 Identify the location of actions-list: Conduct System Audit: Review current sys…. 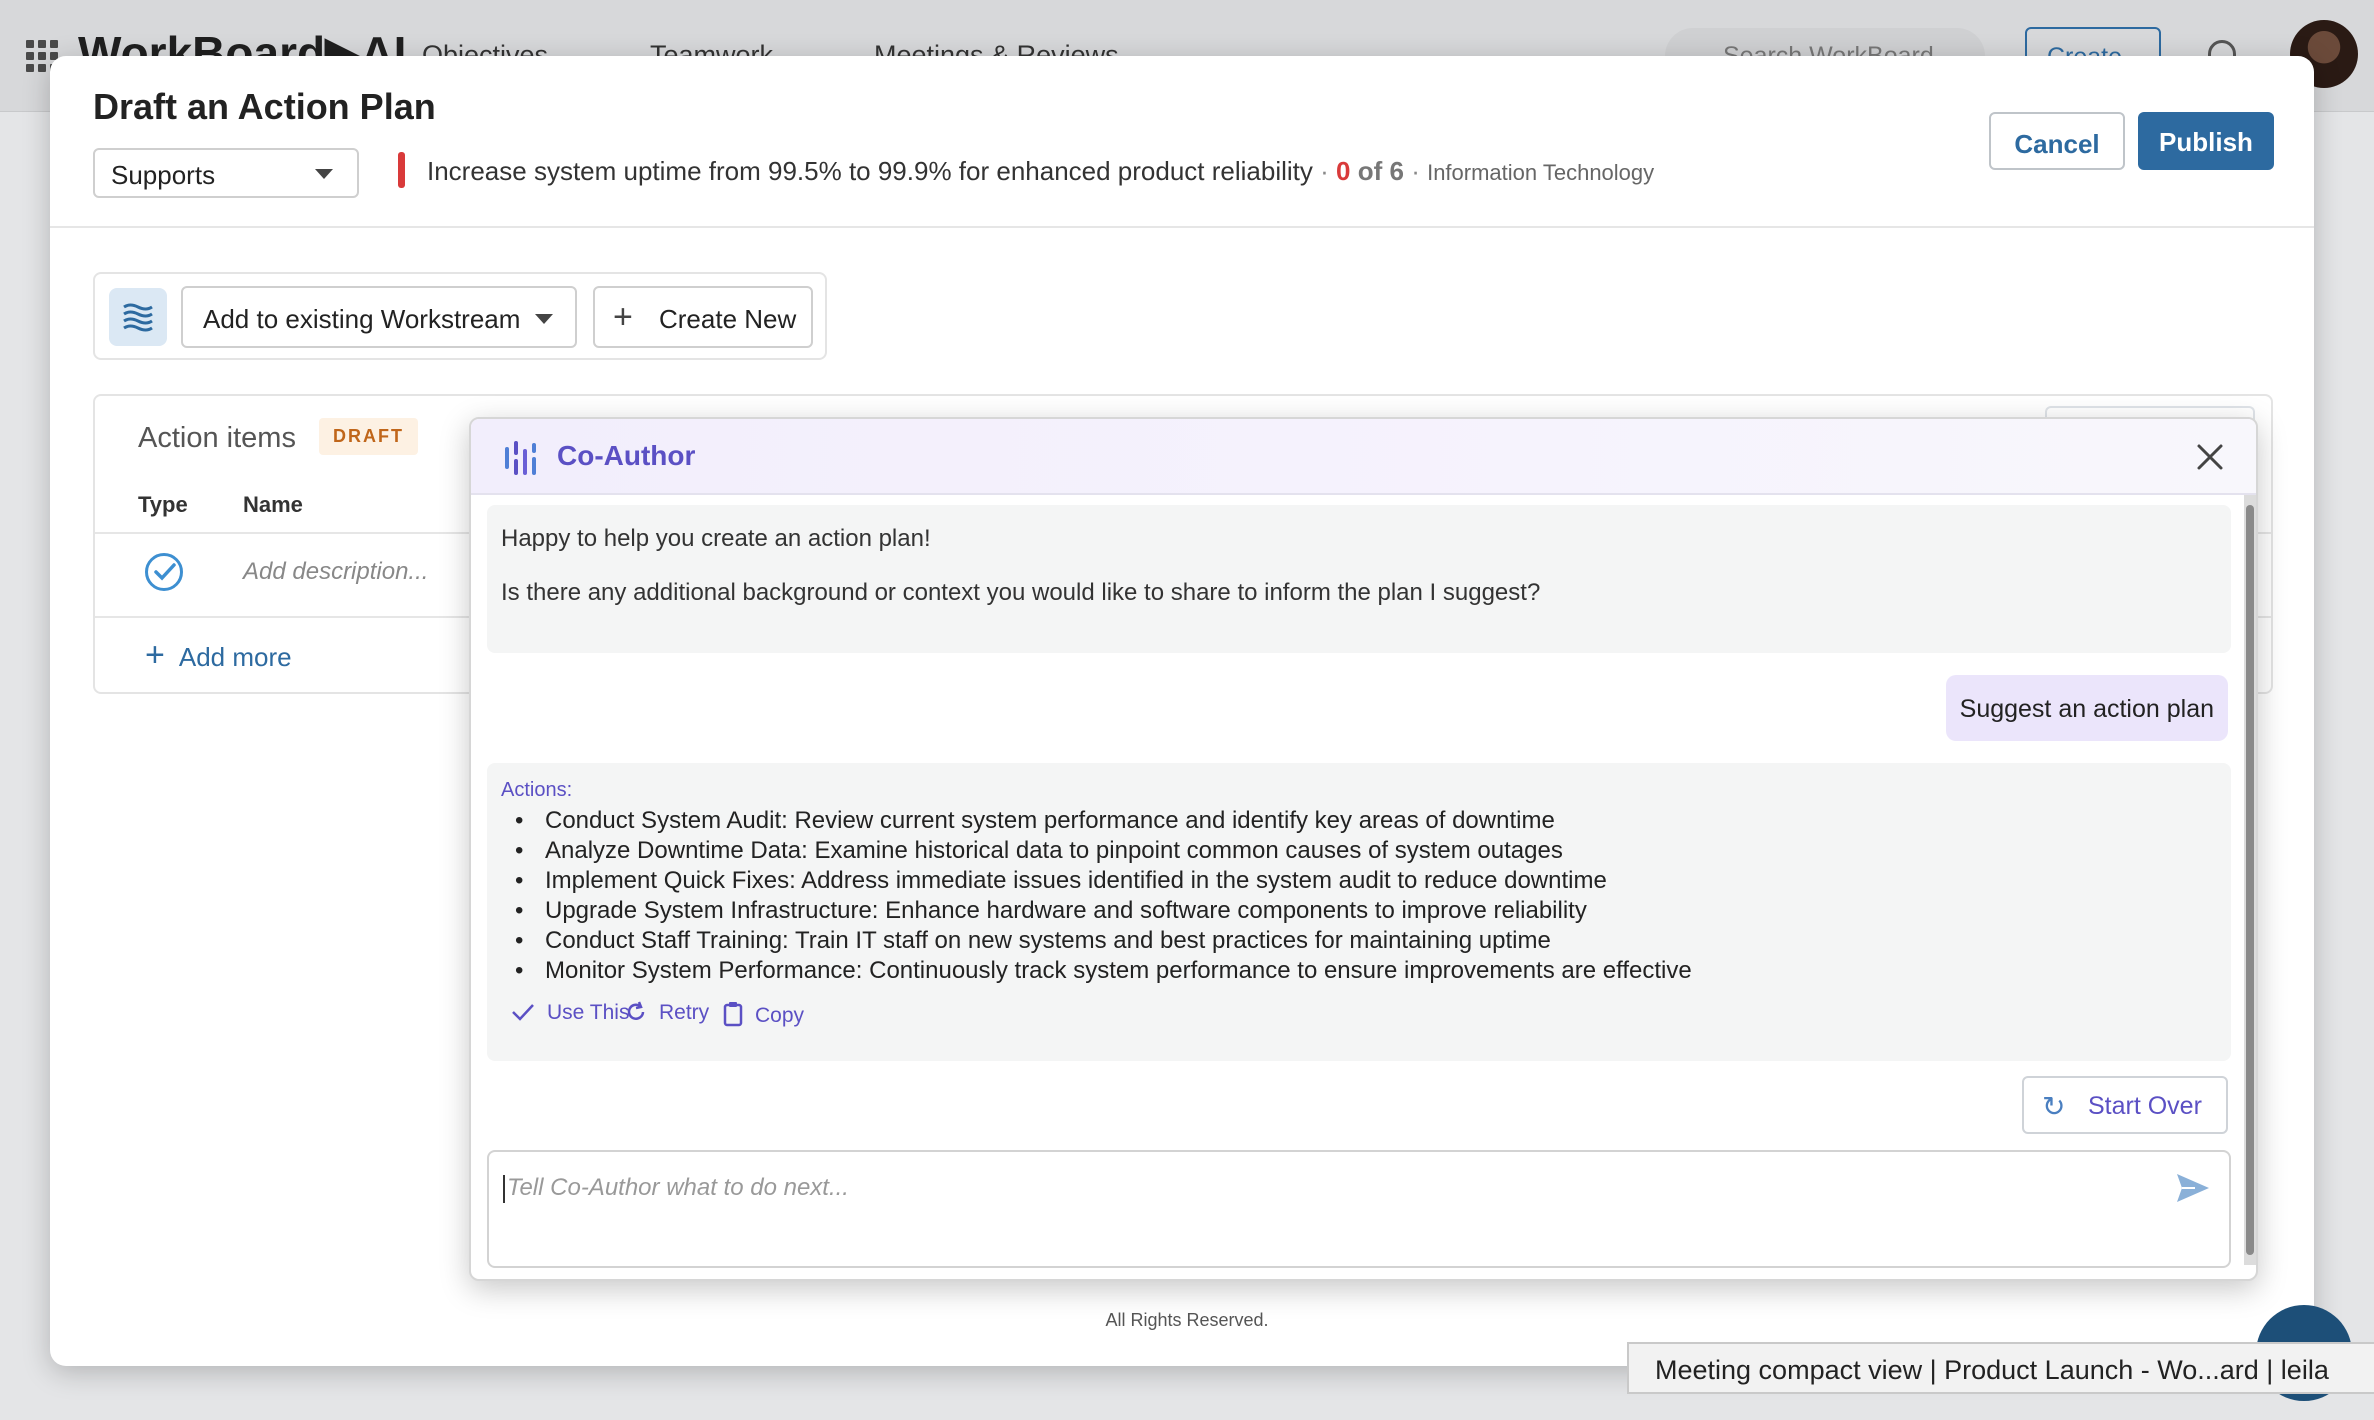
(1366, 896).